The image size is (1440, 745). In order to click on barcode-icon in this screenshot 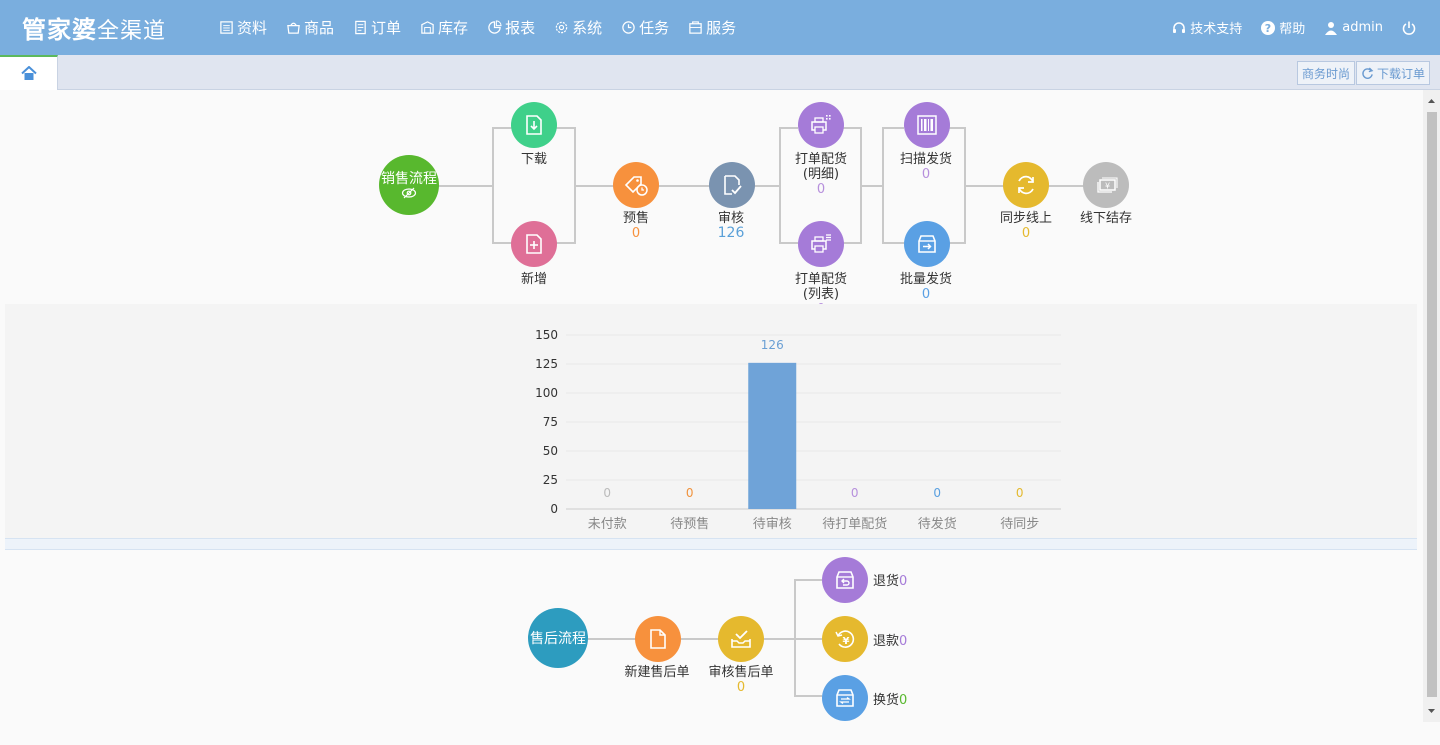, I will do `click(927, 125)`.